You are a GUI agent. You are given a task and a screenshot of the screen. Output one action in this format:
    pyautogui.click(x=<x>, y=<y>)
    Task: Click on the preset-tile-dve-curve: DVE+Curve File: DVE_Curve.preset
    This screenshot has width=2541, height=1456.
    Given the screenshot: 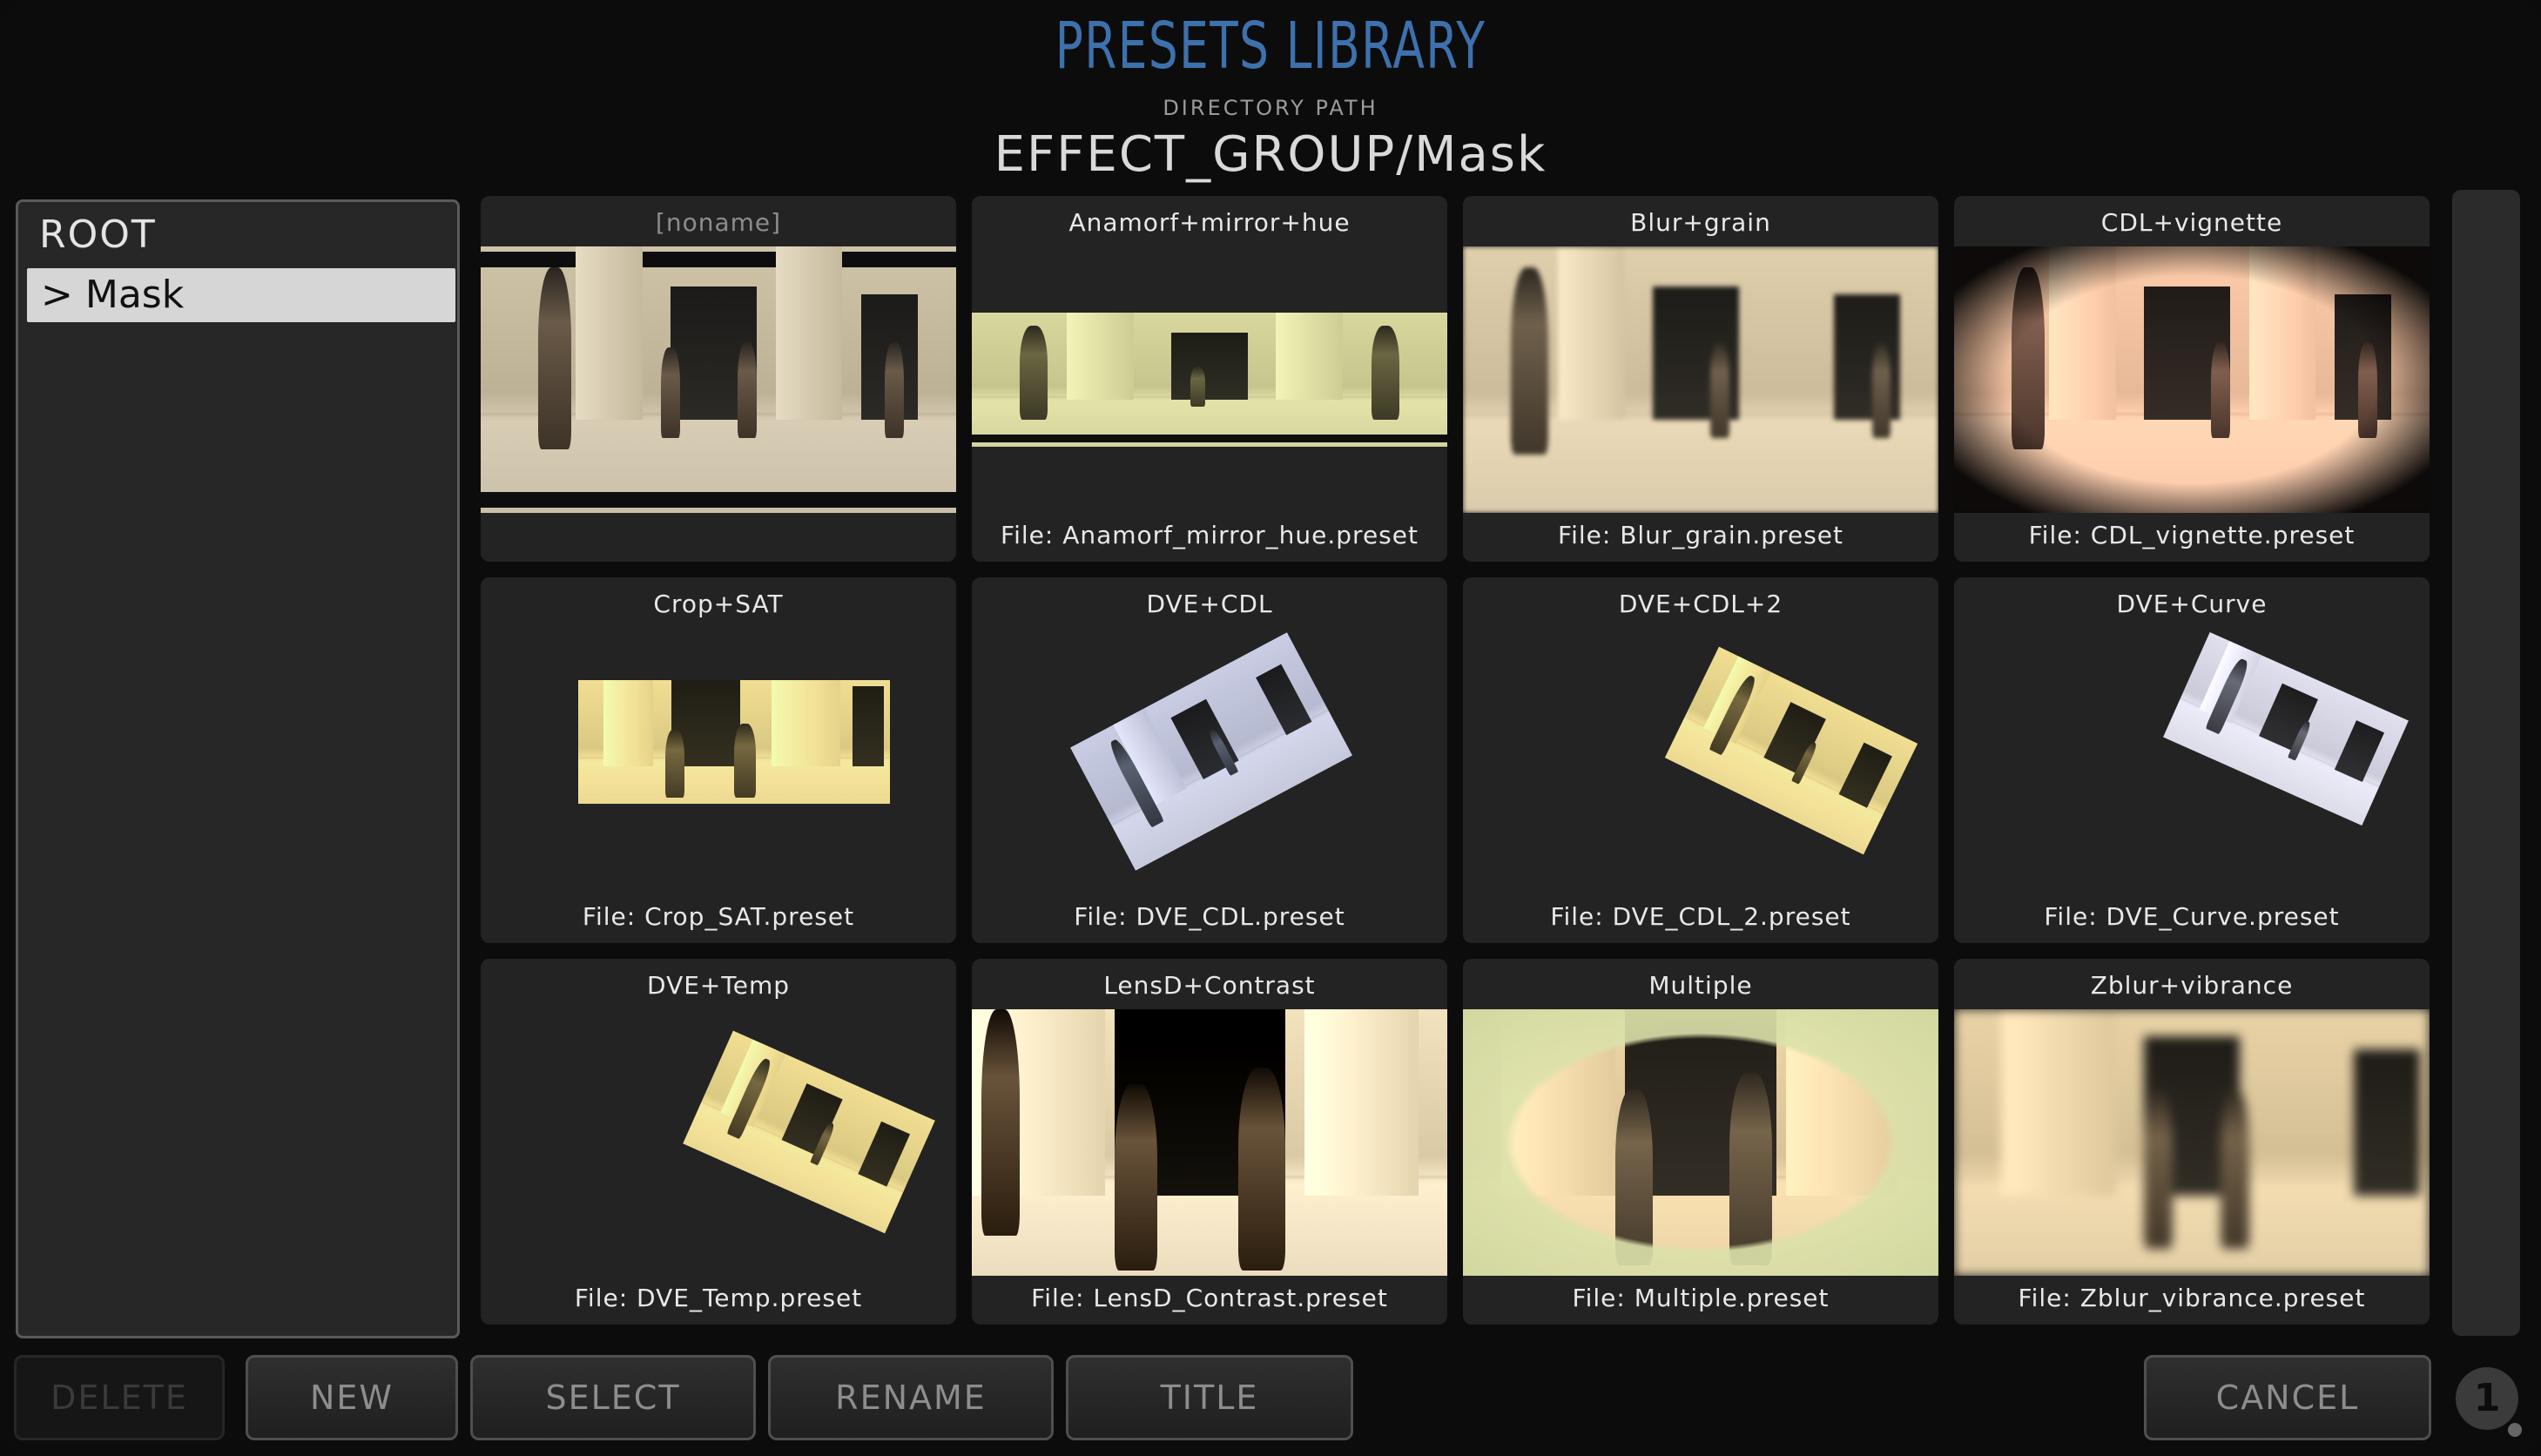 What is the action you would take?
    pyautogui.click(x=2192, y=760)
    